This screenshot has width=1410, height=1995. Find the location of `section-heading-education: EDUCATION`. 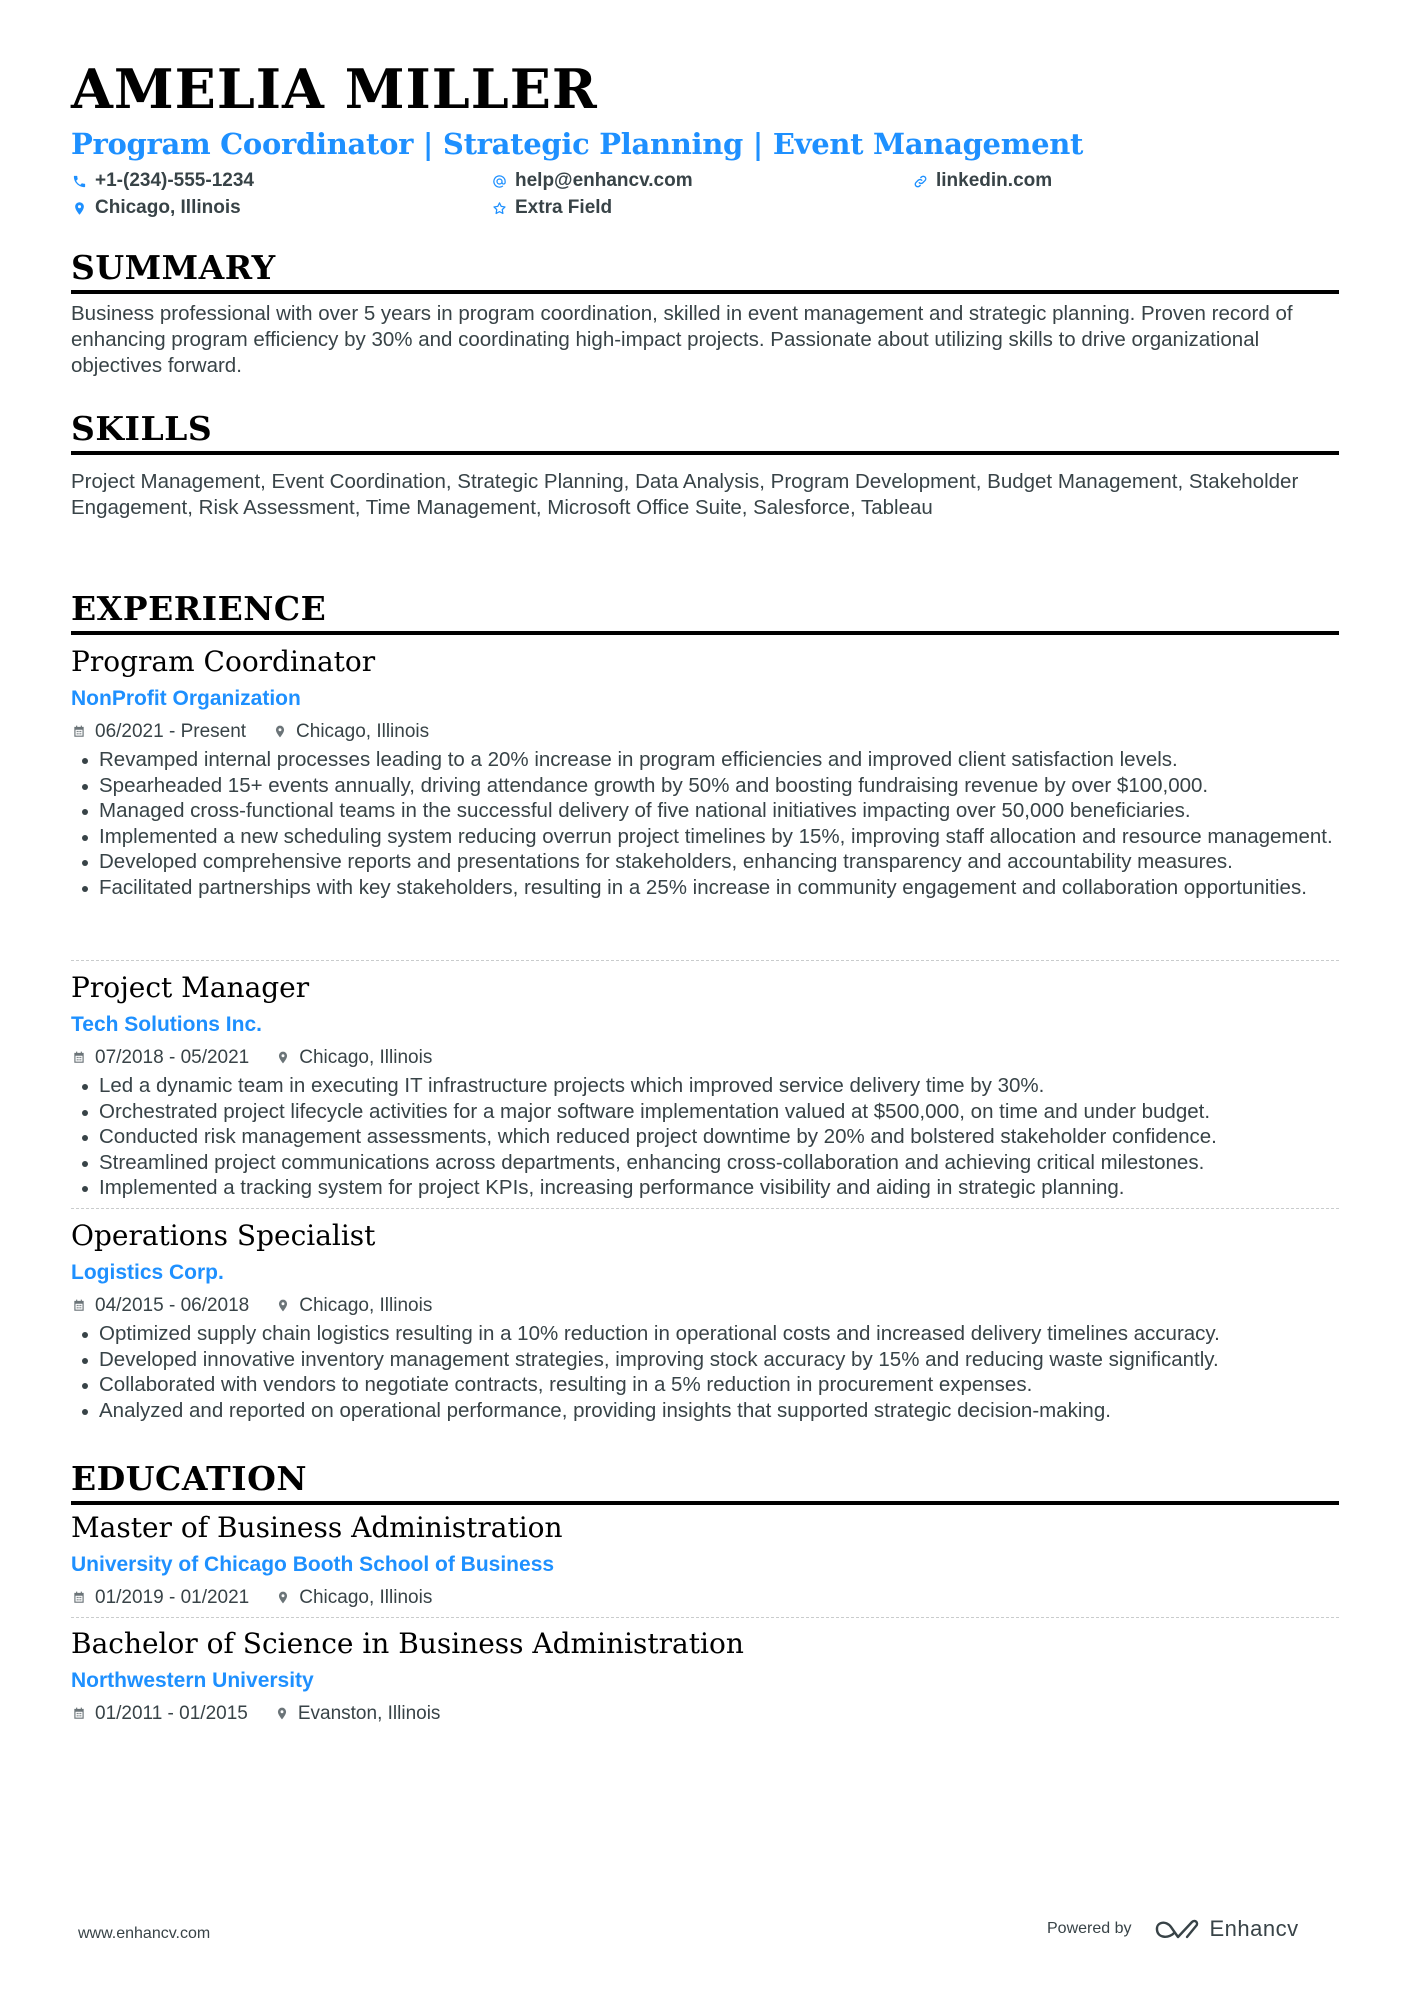

section-heading-education: EDUCATION is located at coordinates (705, 1483).